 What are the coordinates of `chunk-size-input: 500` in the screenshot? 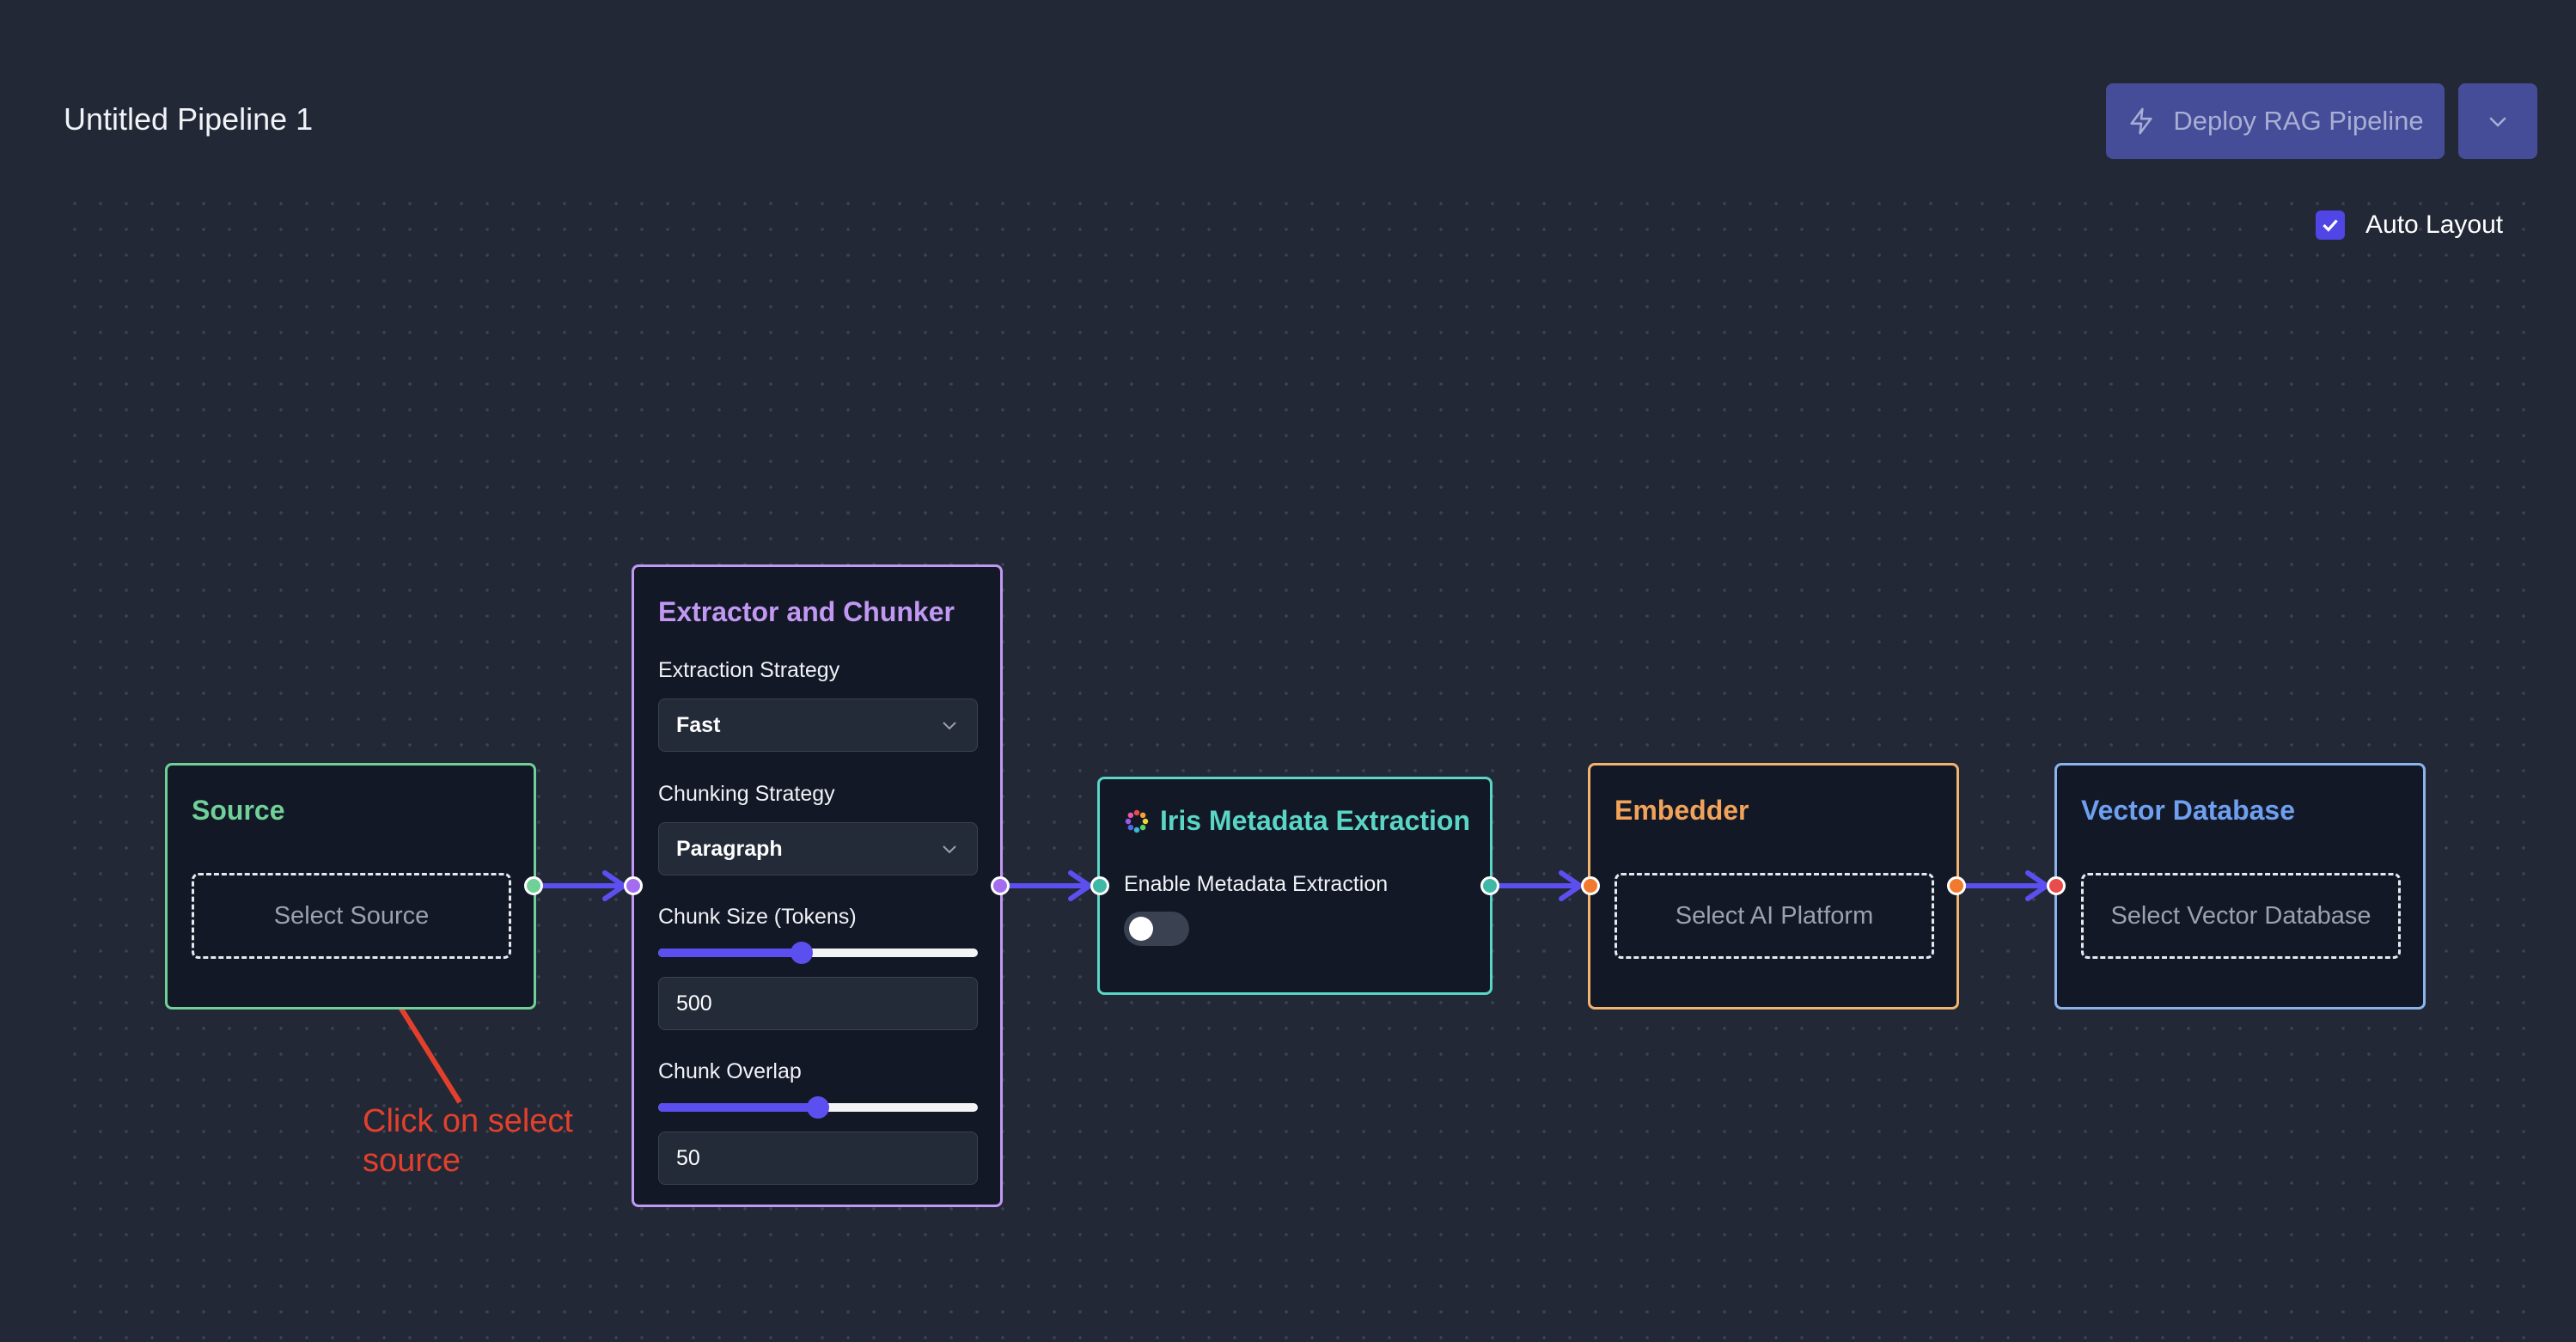 It's located at (818, 1003).